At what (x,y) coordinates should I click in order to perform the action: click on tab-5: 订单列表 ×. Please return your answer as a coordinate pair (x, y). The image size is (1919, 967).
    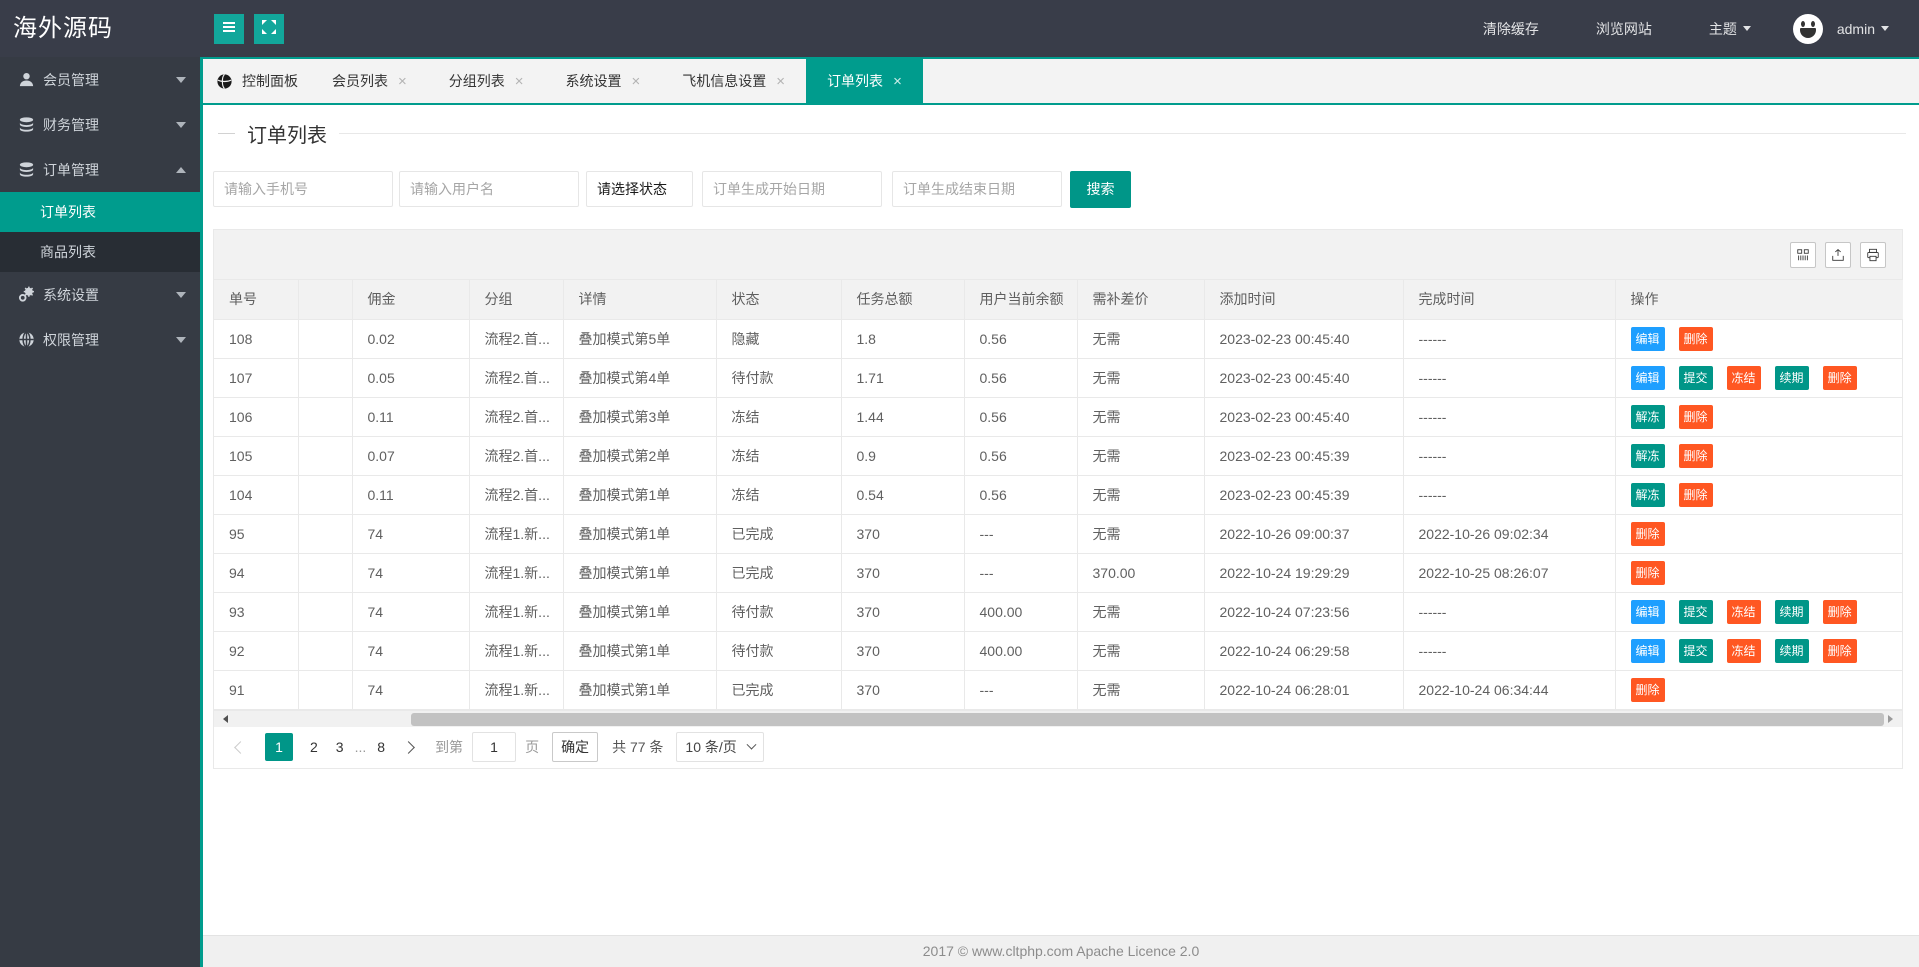
    Looking at the image, I should click on (864, 81).